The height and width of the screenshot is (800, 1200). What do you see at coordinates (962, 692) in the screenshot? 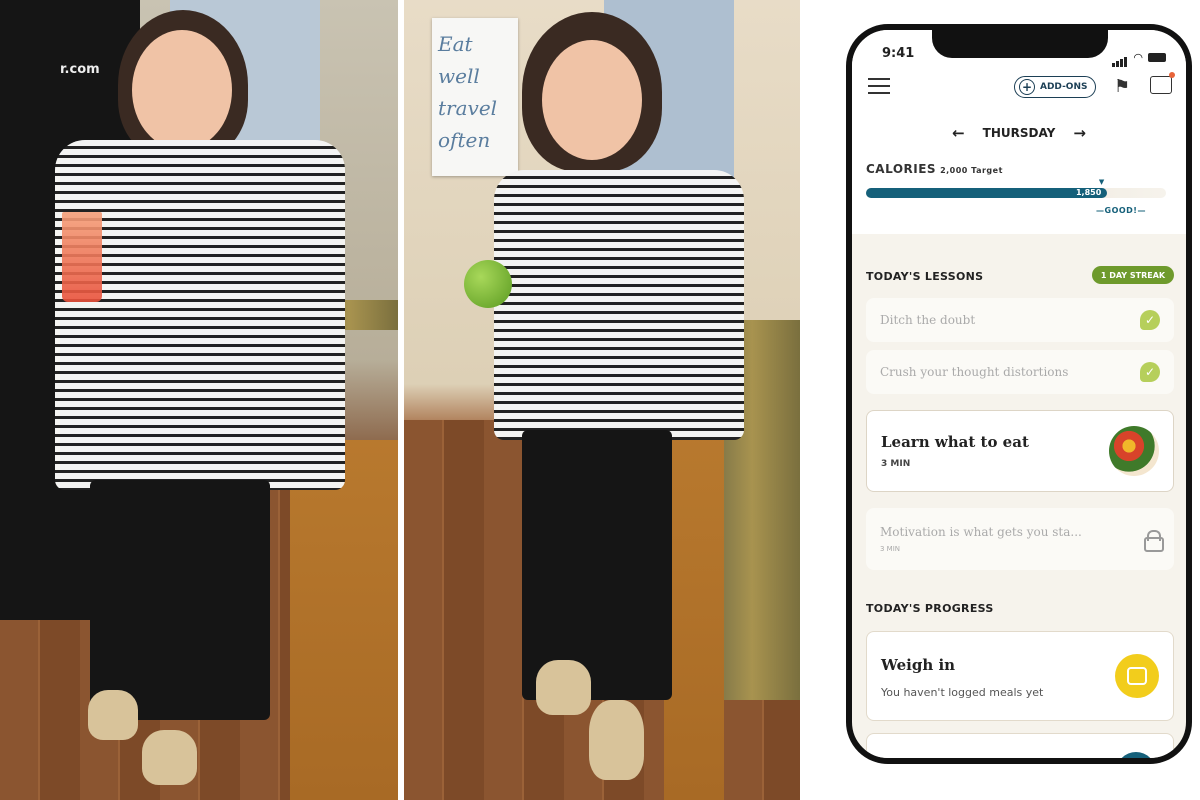
I see `weigh-in-subtitle: You haven't logged meals yet` at bounding box center [962, 692].